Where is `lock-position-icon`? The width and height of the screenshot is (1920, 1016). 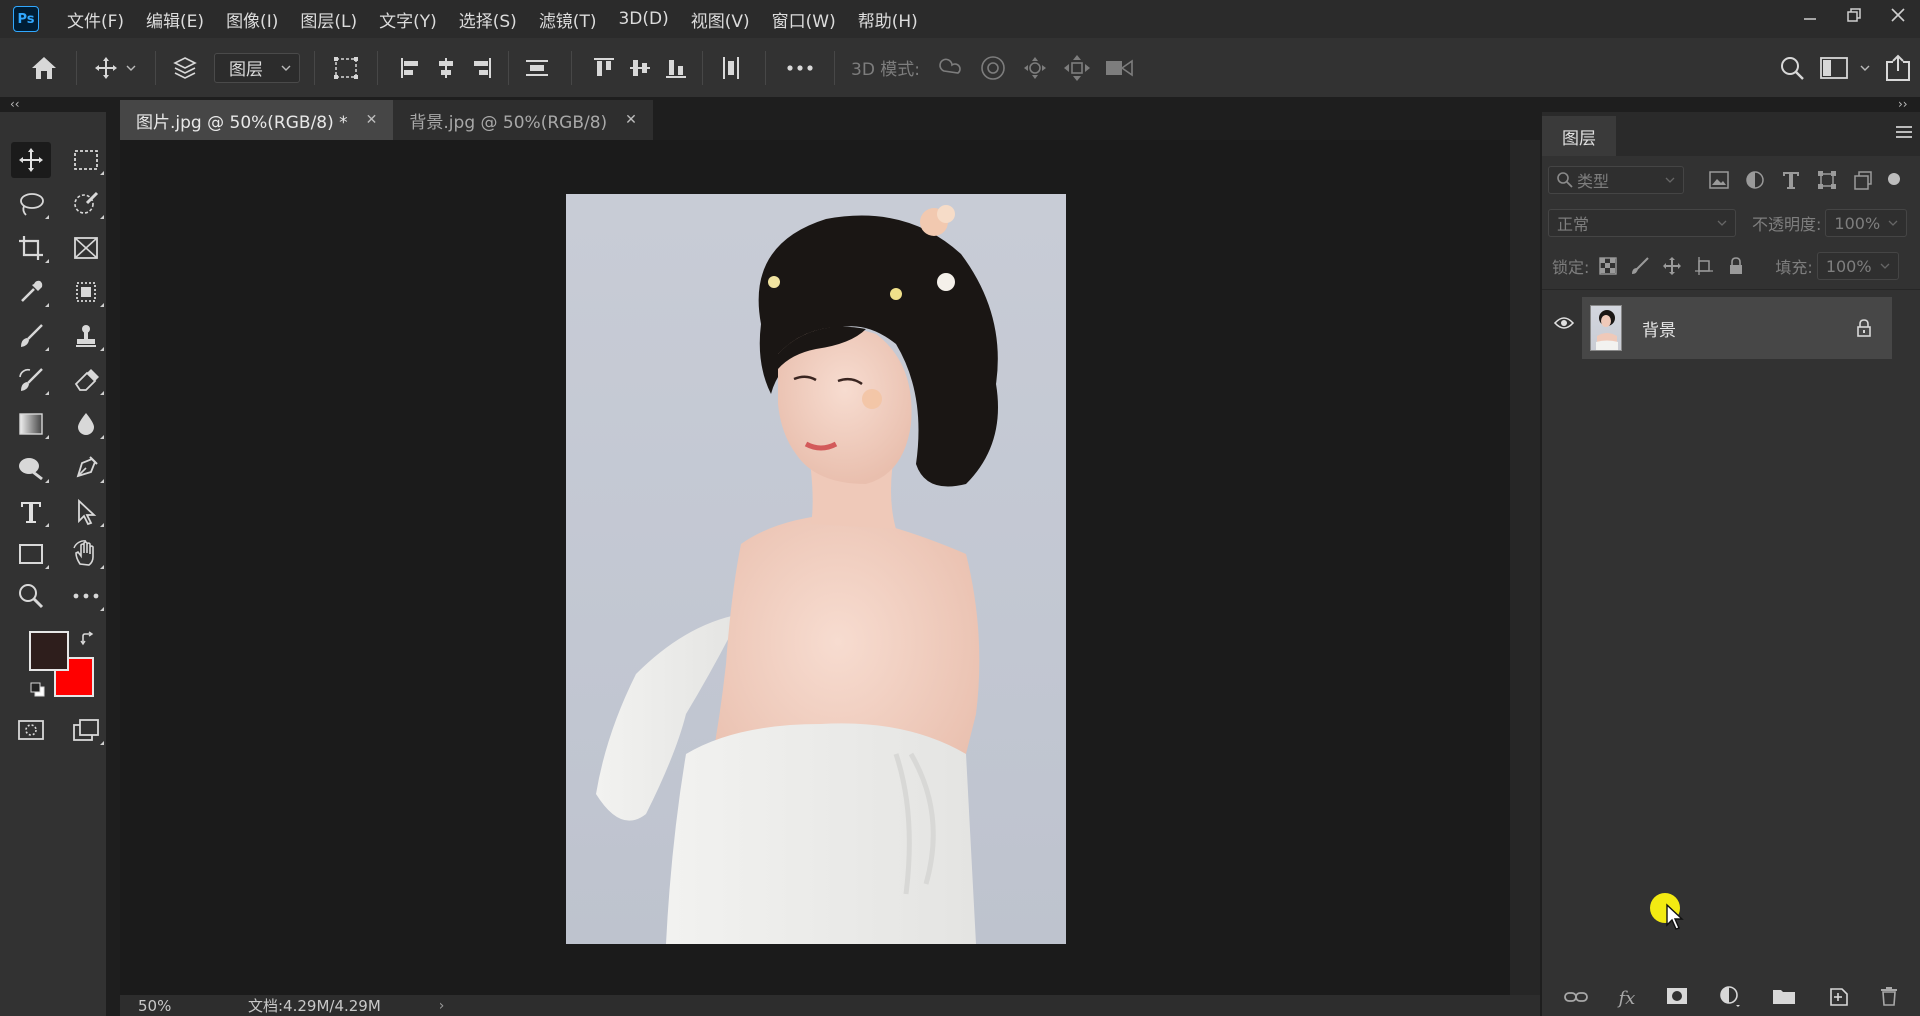
lock-position-icon is located at coordinates (1672, 266).